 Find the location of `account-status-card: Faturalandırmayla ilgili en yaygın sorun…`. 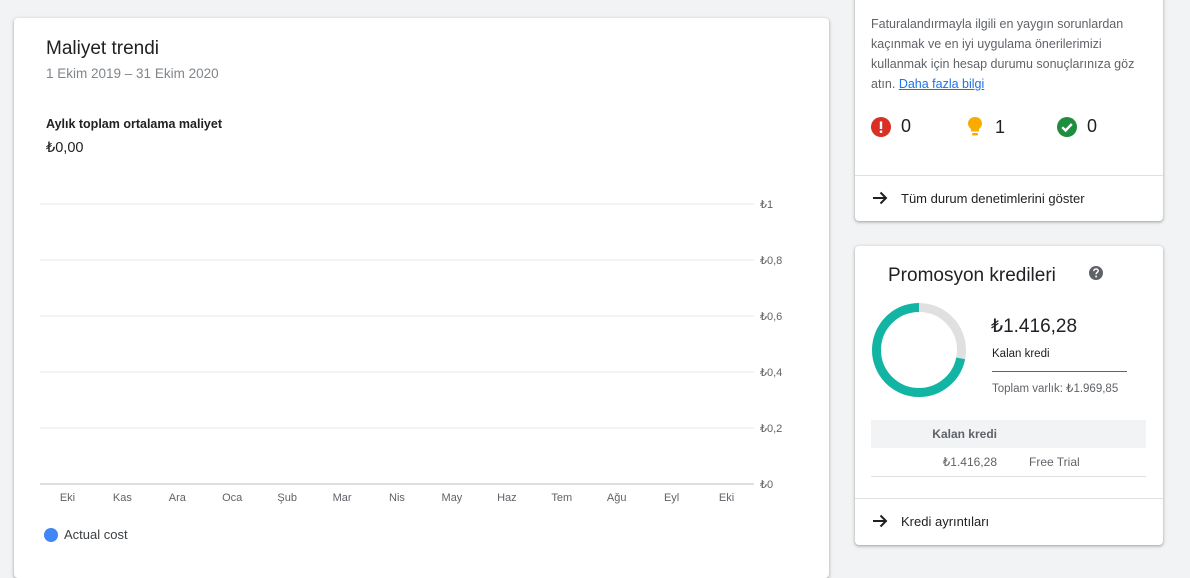

account-status-card: Faturalandırmayla ilgili en yaygın sorun… is located at coordinates (1009, 110).